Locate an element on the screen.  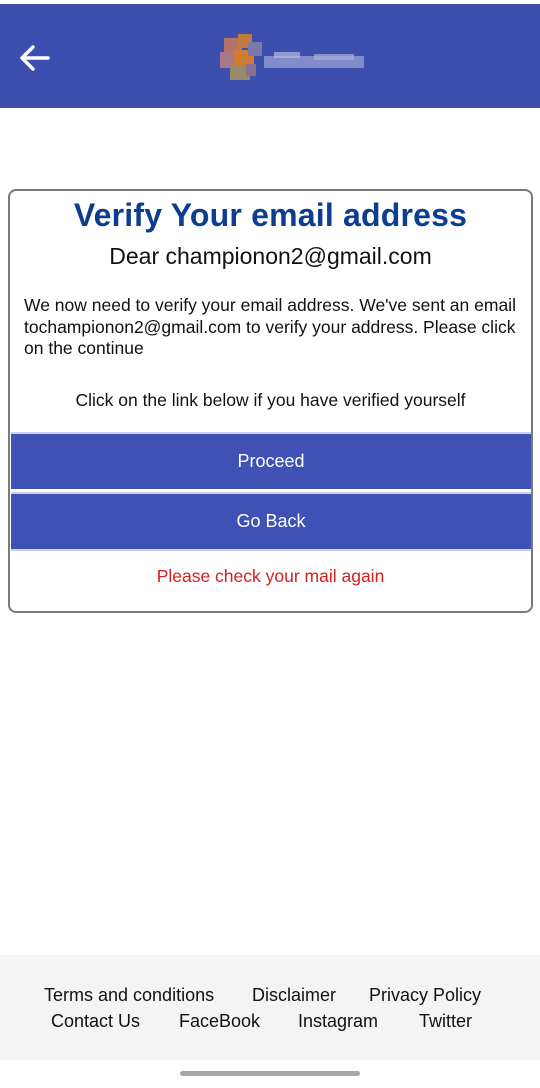
footer-link-privacy: Privacy Policy is located at coordinates (425, 995).